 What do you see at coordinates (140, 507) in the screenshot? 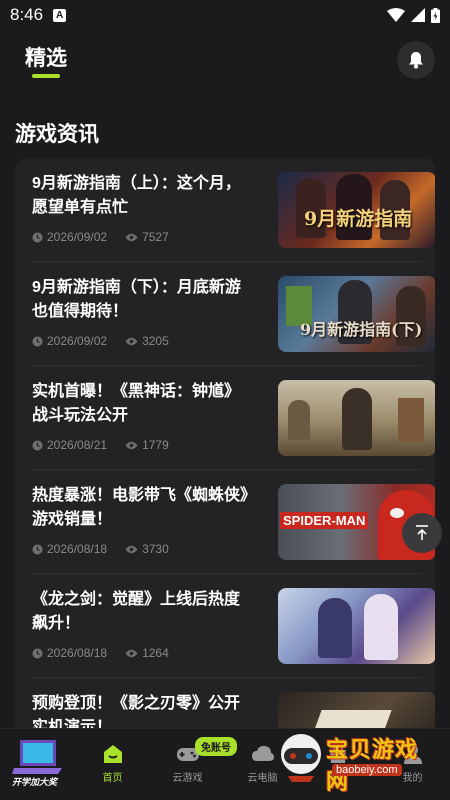
I see `news-title: 热度暴涨！电影带飞《蜘蛛侠》游戏销量！` at bounding box center [140, 507].